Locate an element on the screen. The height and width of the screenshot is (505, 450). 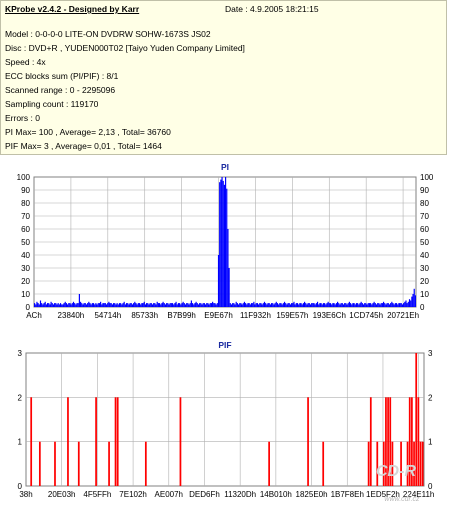
pif-xtick-label: 20E03h is located at coordinates (62, 494).